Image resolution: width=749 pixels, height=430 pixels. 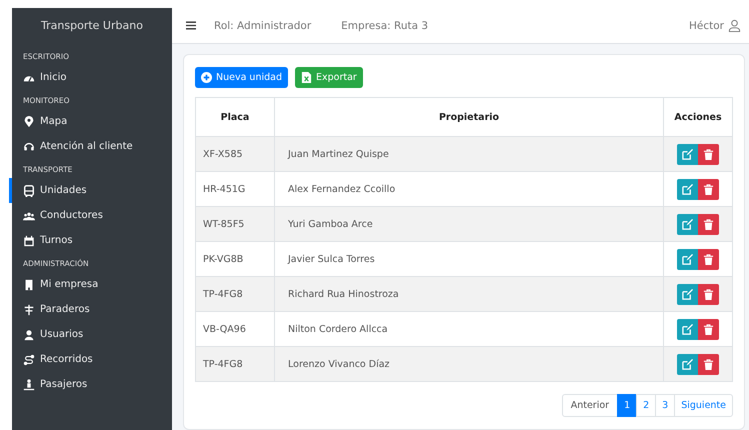 I want to click on sidebar-item: Atención al cliente, so click(x=90, y=146).